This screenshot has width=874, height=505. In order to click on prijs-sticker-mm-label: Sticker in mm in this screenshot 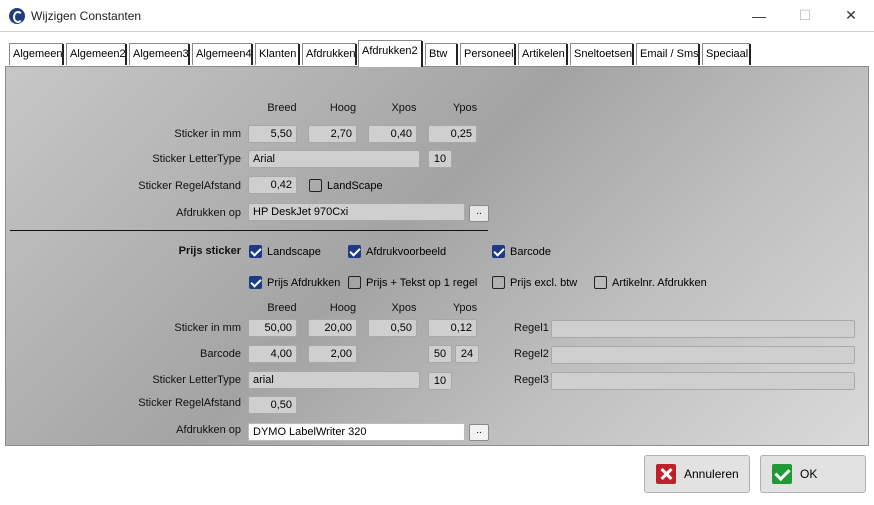, I will do `click(207, 328)`.